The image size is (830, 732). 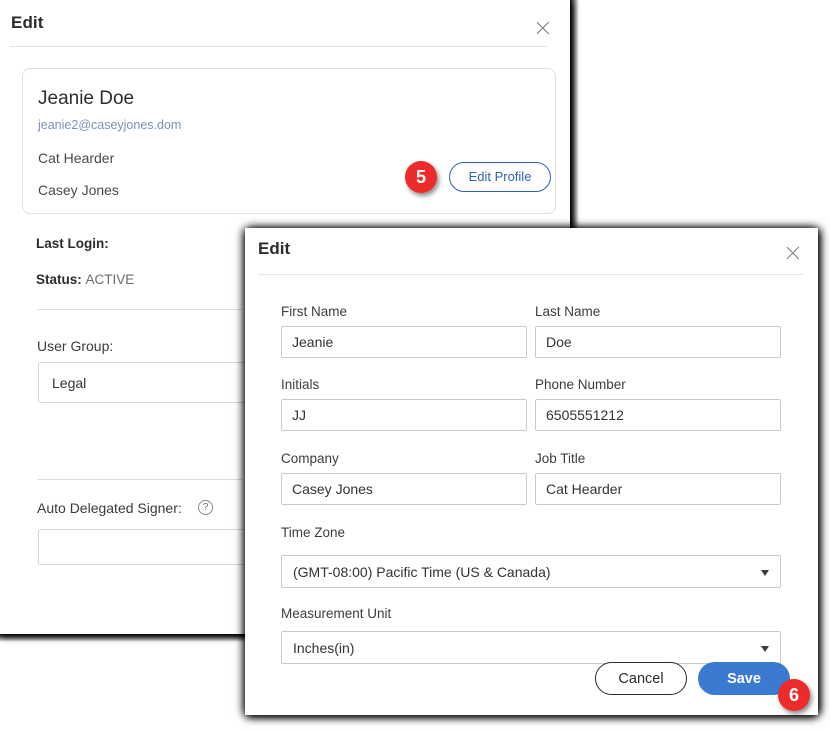 I want to click on last-name-label: Last Name, so click(x=568, y=311).